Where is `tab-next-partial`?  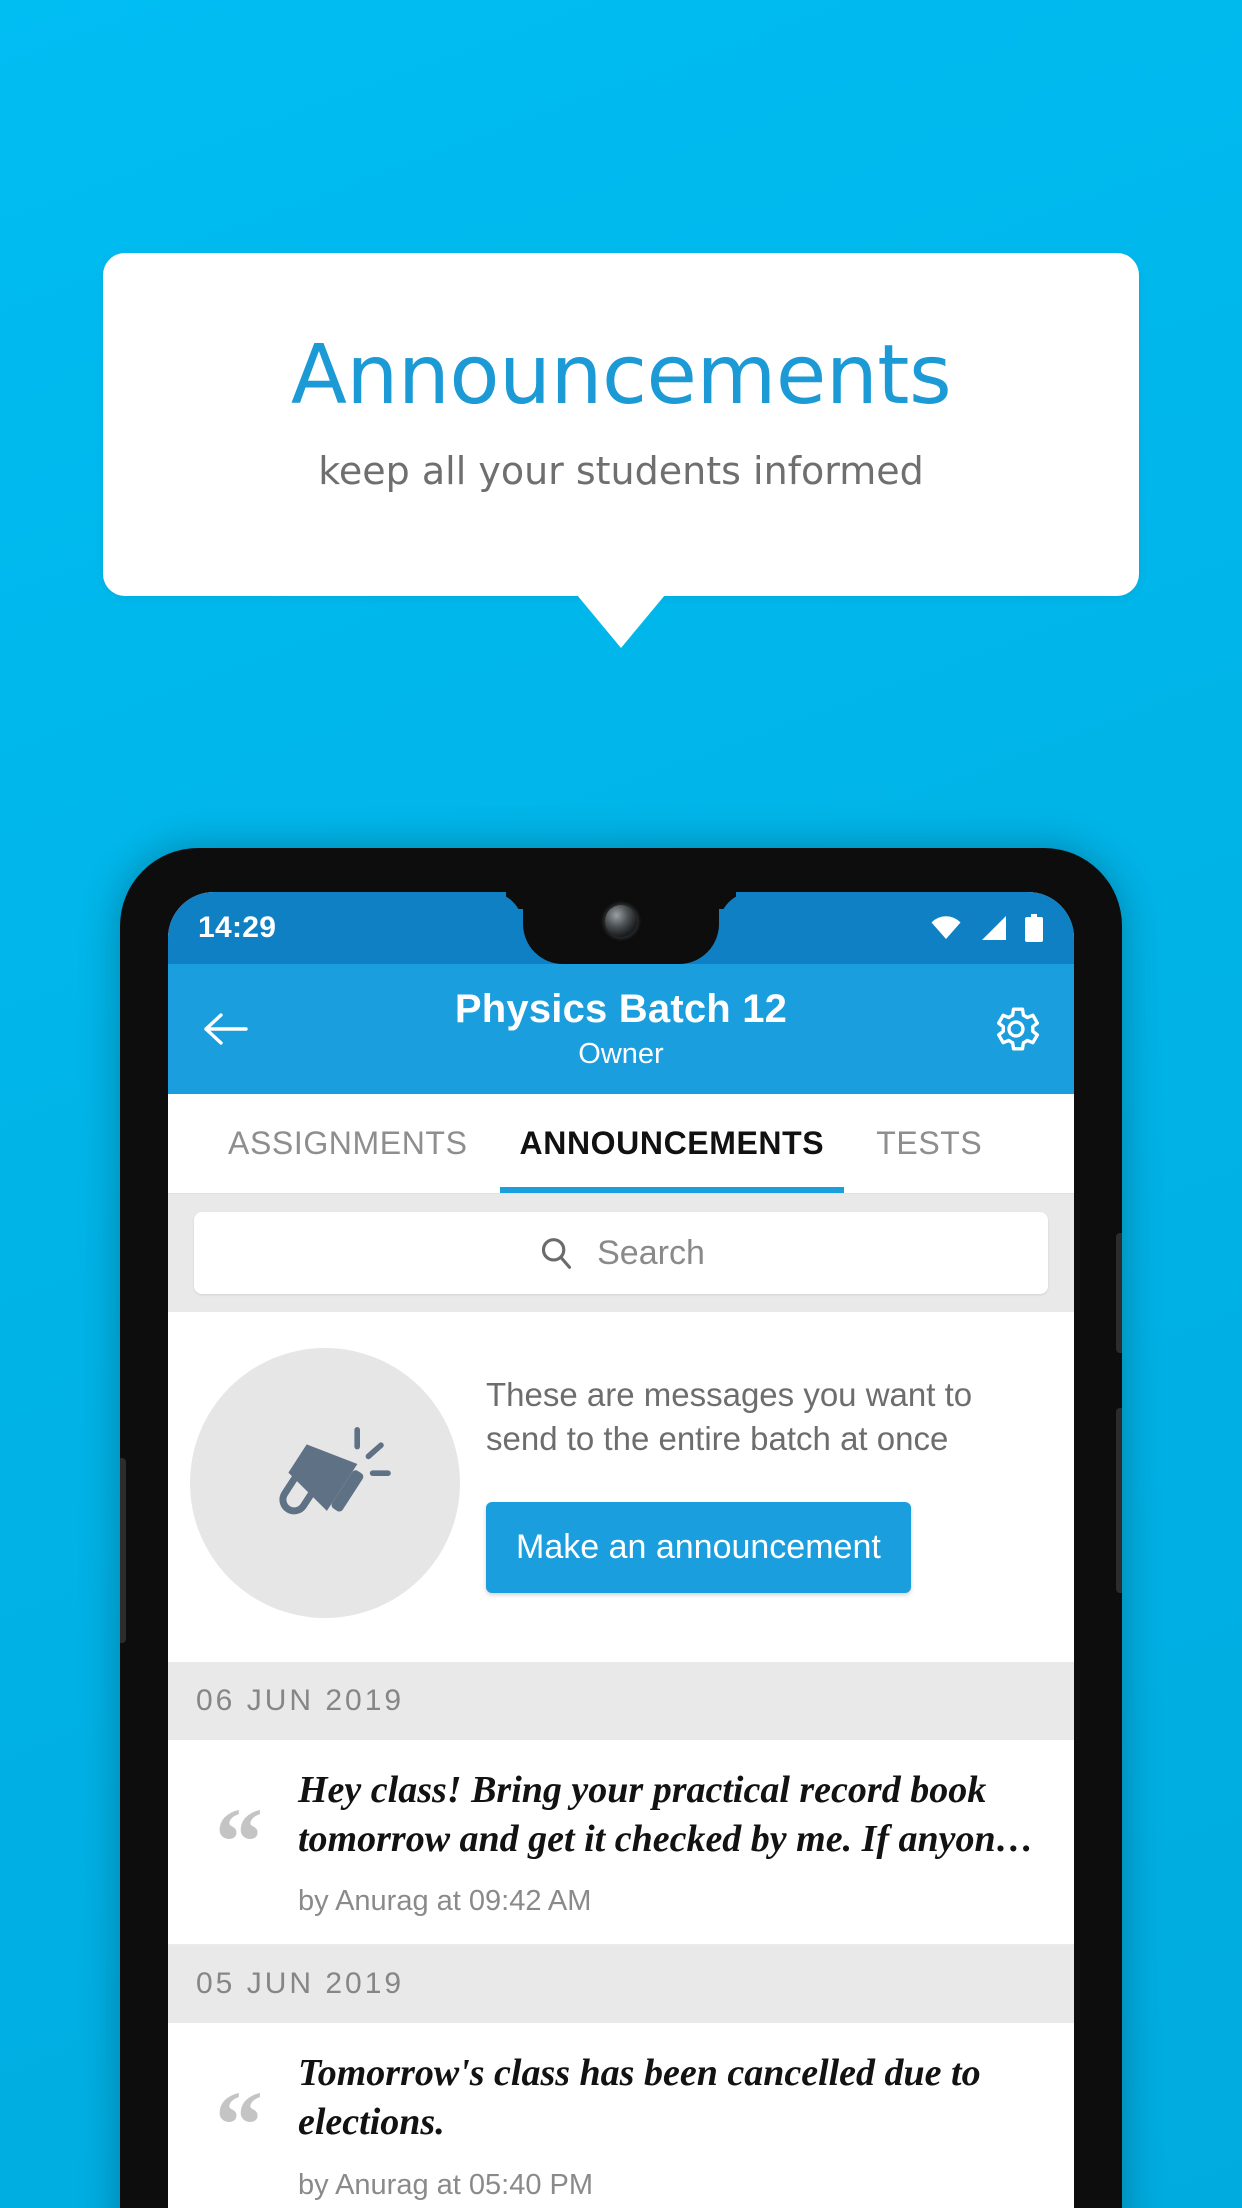 tab-next-partial is located at coordinates (1039, 1143).